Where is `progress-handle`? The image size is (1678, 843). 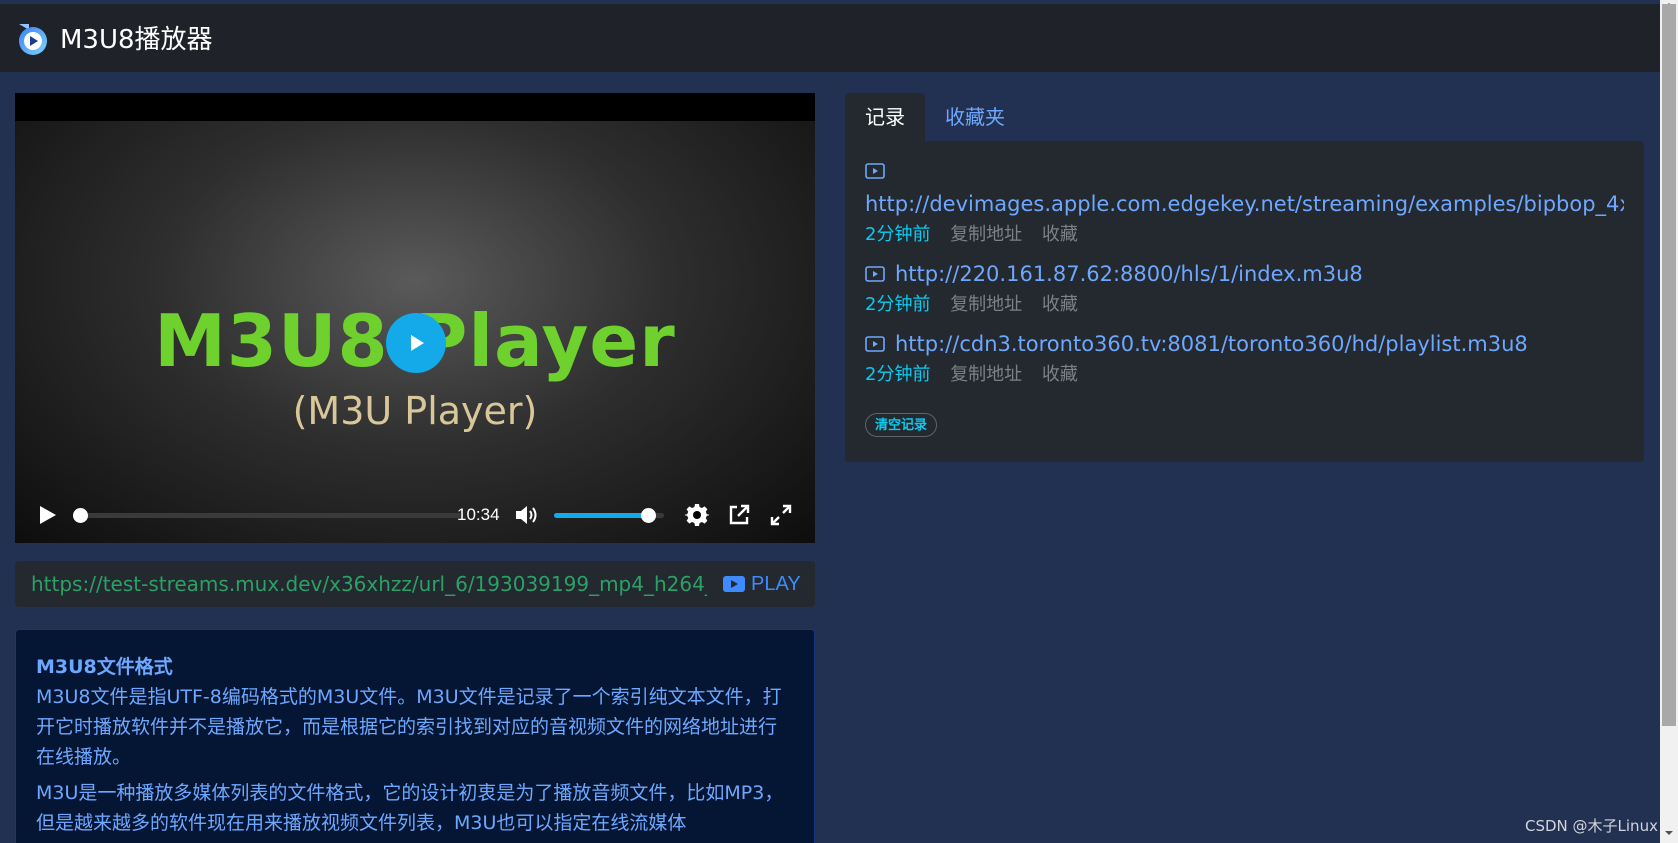
progress-handle is located at coordinates (80, 515).